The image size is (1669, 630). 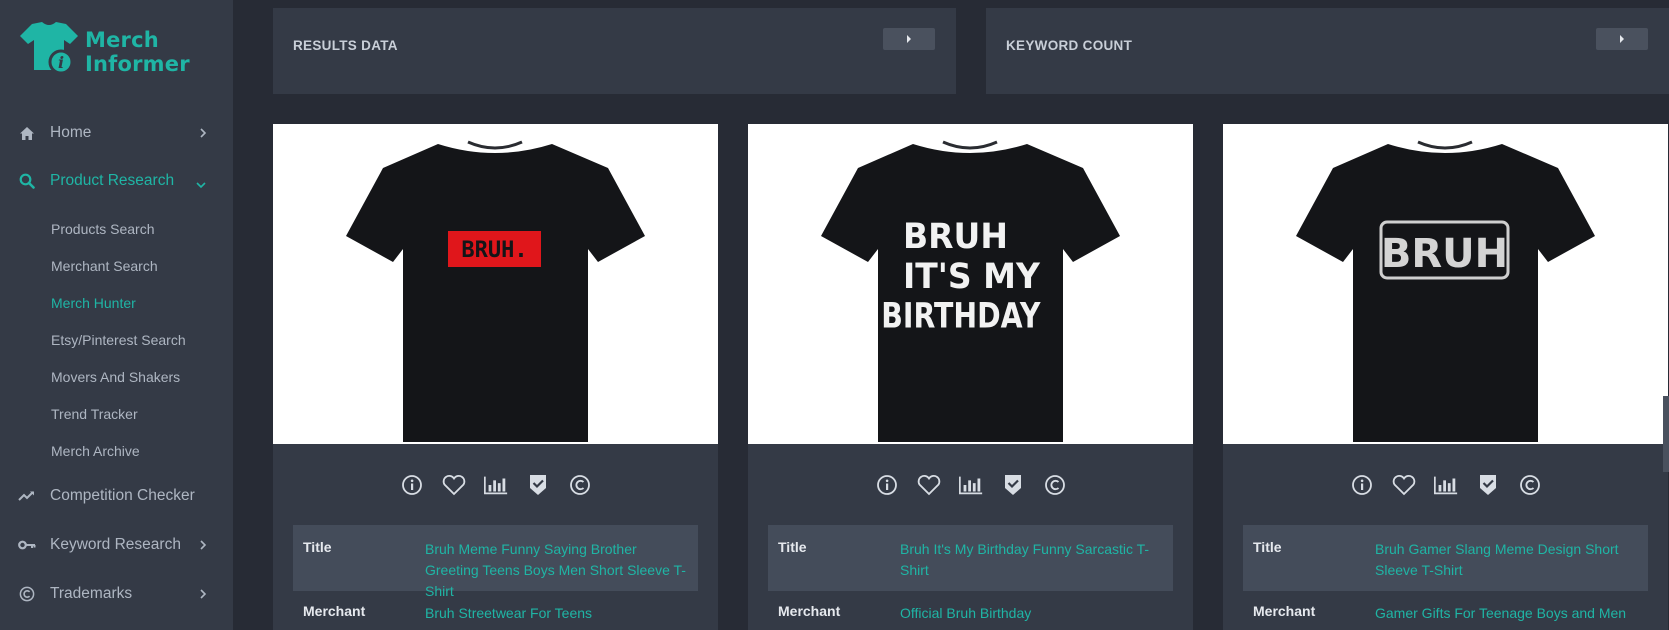 What do you see at coordinates (104, 266) in the screenshot?
I see `sidebar-subitem-merchant-search: Merchant Search` at bounding box center [104, 266].